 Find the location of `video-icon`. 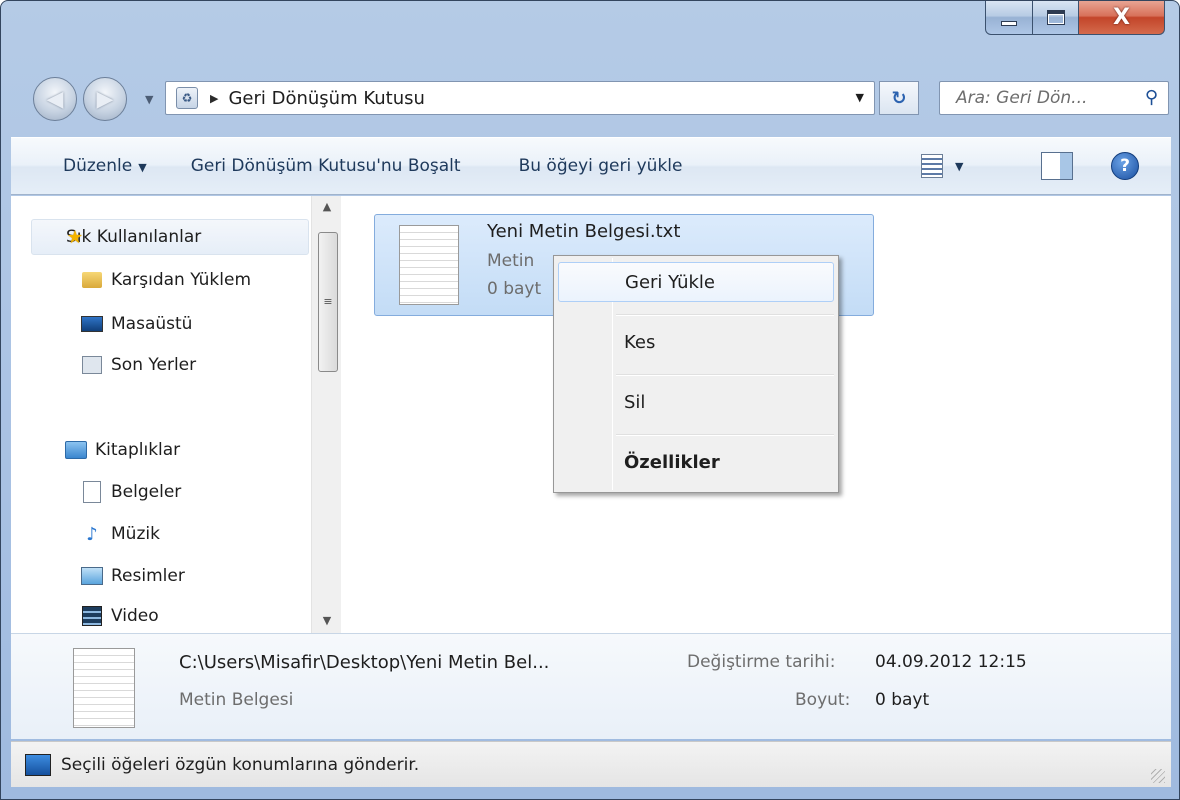

video-icon is located at coordinates (92, 616).